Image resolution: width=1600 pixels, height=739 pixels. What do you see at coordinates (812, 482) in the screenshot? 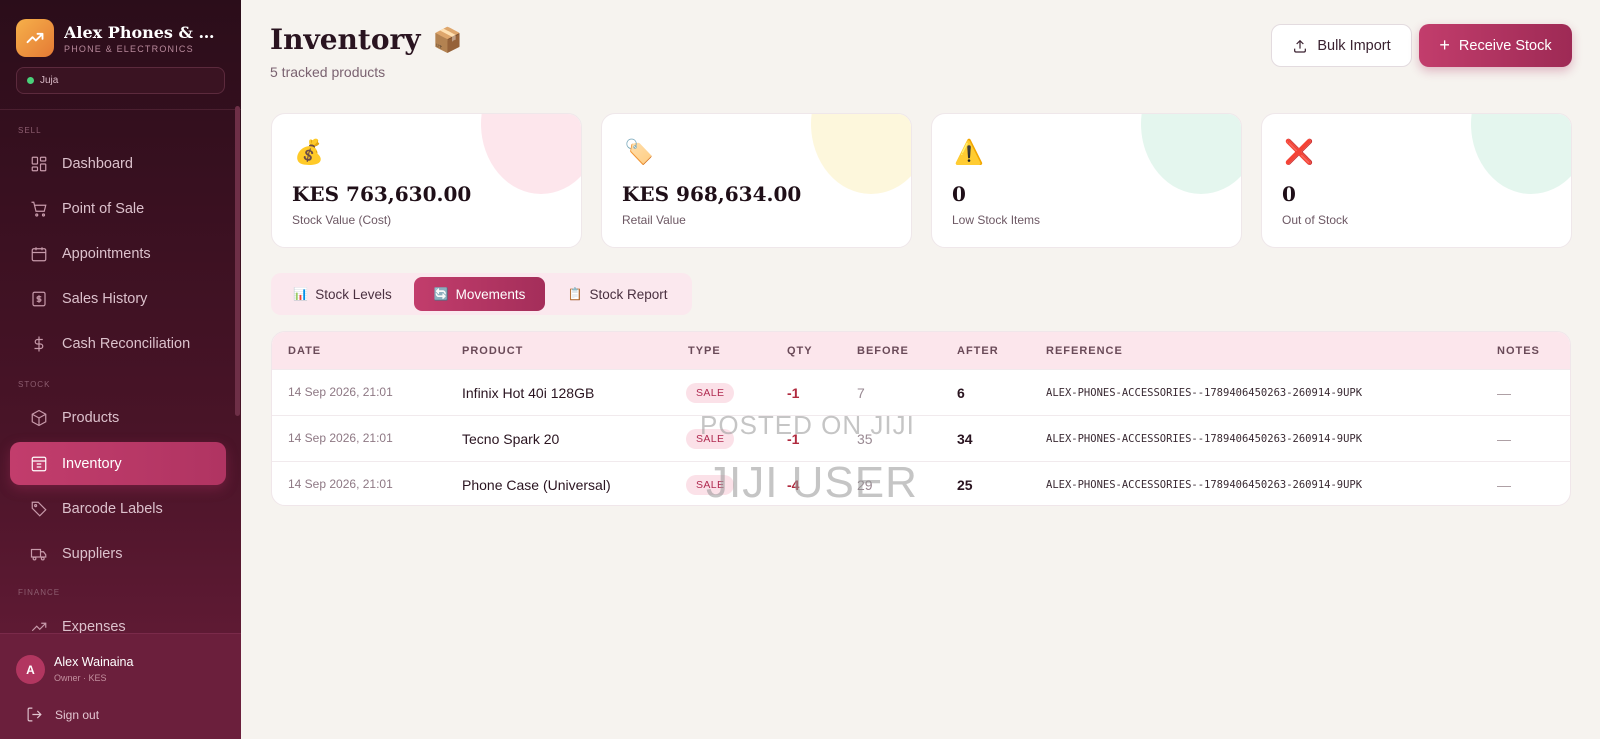
I see `watermark-line-2: JIJI USER` at bounding box center [812, 482].